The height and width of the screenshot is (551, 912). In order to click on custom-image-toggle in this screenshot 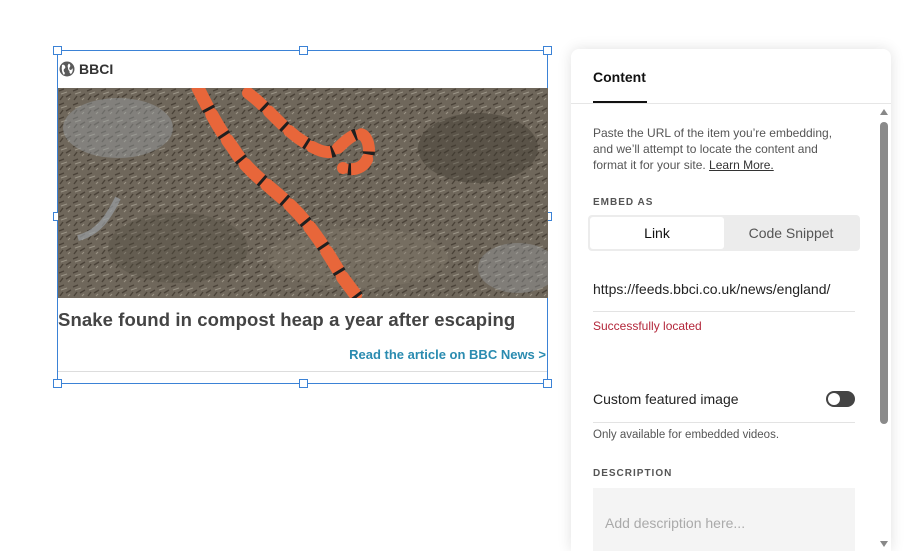, I will do `click(840, 399)`.